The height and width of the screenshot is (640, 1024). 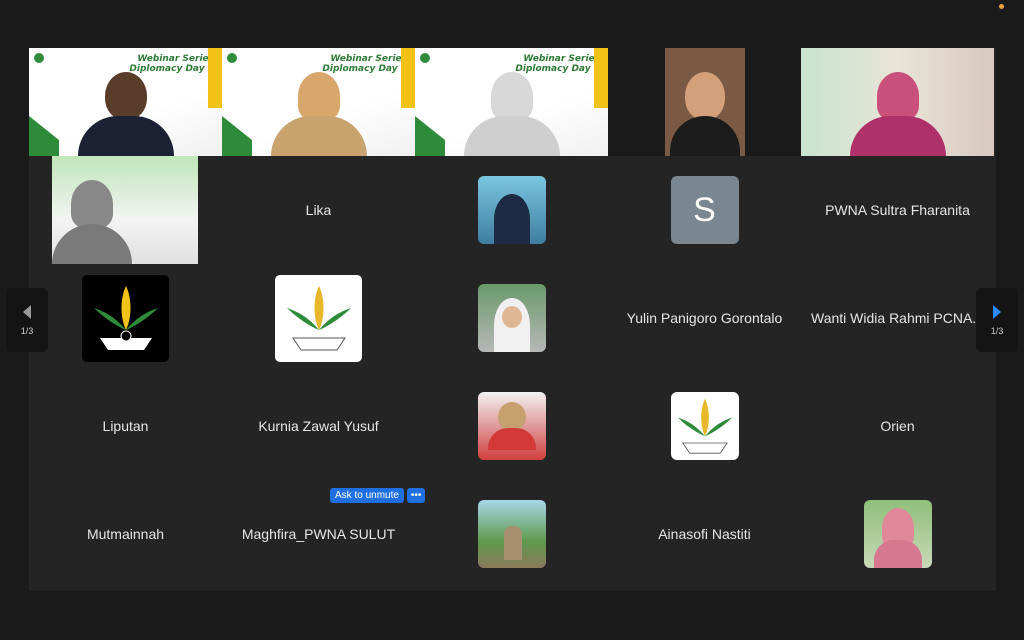 What do you see at coordinates (997, 320) in the screenshot?
I see `next-page-button: 1/3` at bounding box center [997, 320].